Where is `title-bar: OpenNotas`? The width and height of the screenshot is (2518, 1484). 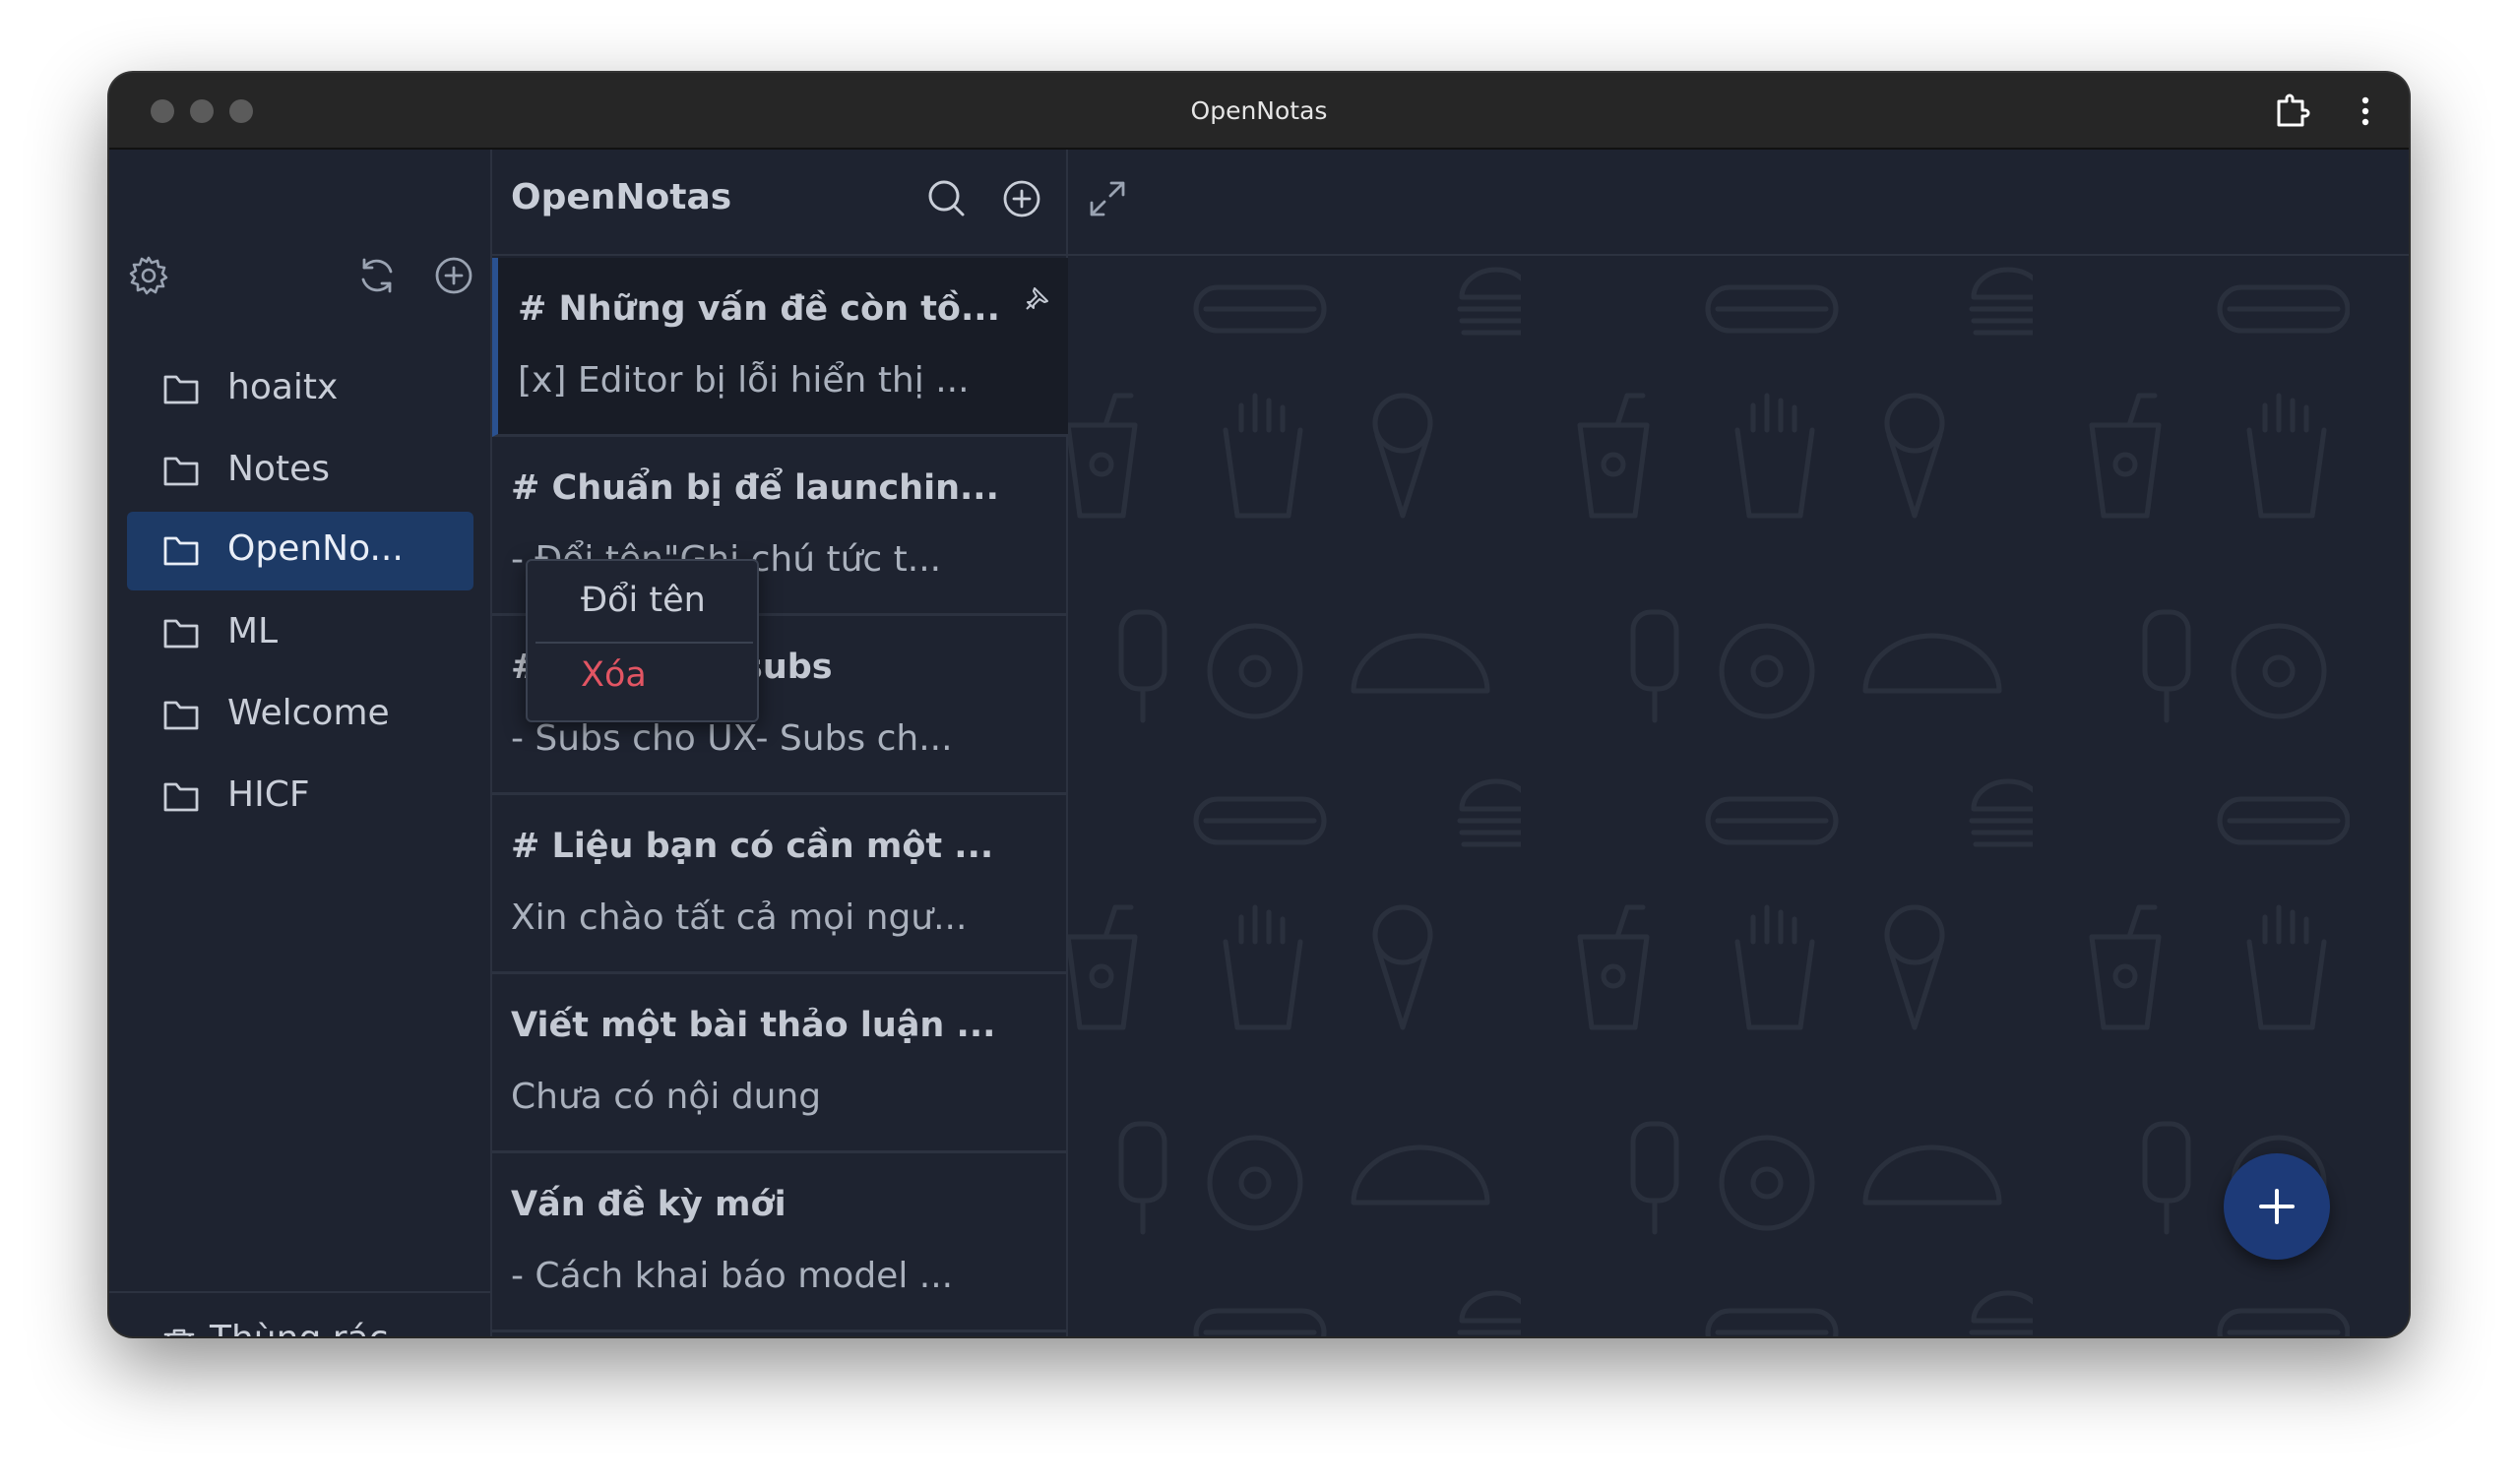
title-bar: OpenNotas is located at coordinates (1259, 112).